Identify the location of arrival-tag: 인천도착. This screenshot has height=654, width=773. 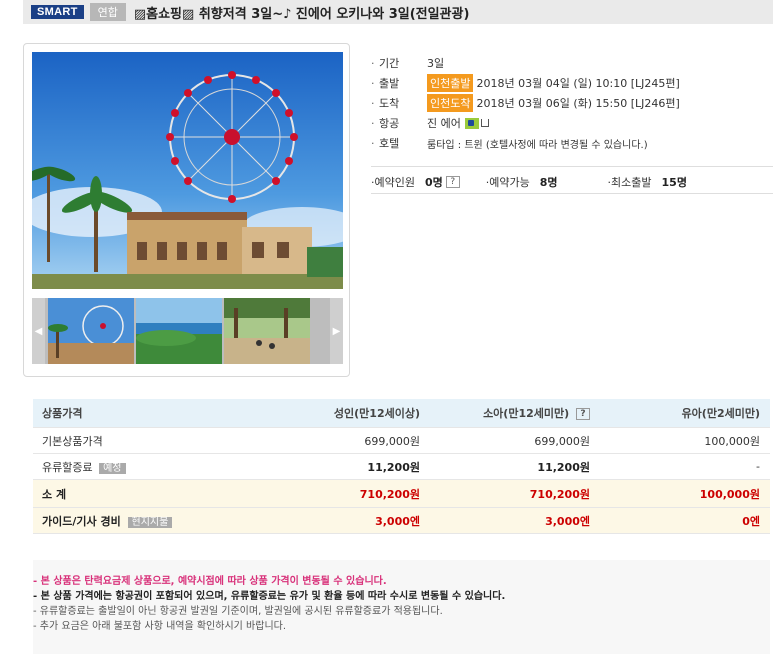
(450, 103).